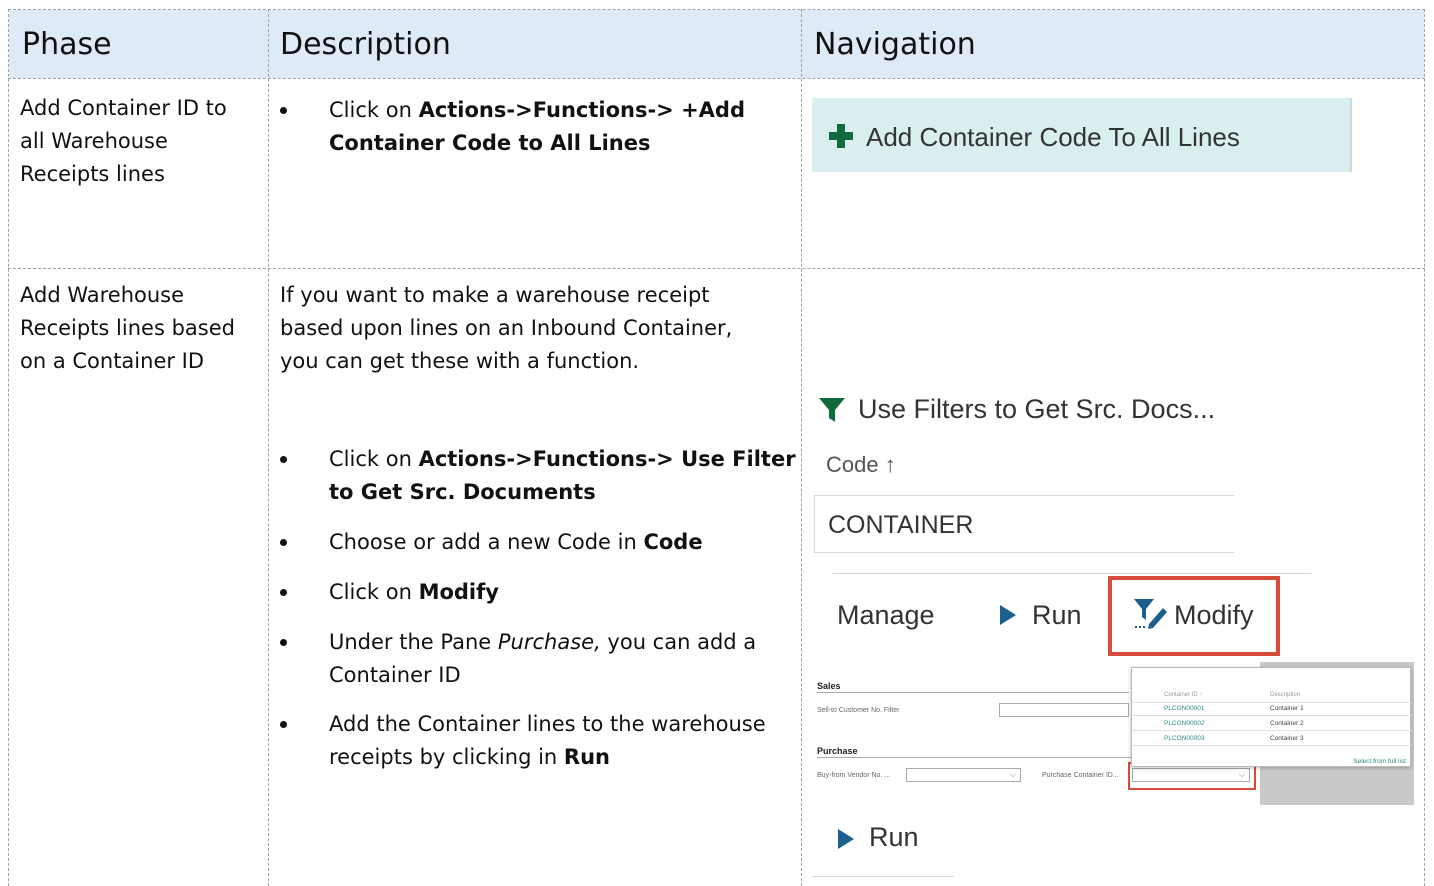 The height and width of the screenshot is (886, 1434). Describe the element at coordinates (1064, 710) in the screenshot. I see `sell-to-customer-input` at that location.